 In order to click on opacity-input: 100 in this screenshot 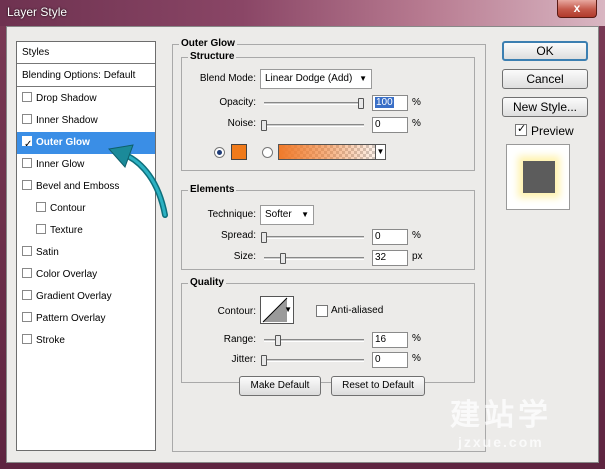, I will do `click(390, 103)`.